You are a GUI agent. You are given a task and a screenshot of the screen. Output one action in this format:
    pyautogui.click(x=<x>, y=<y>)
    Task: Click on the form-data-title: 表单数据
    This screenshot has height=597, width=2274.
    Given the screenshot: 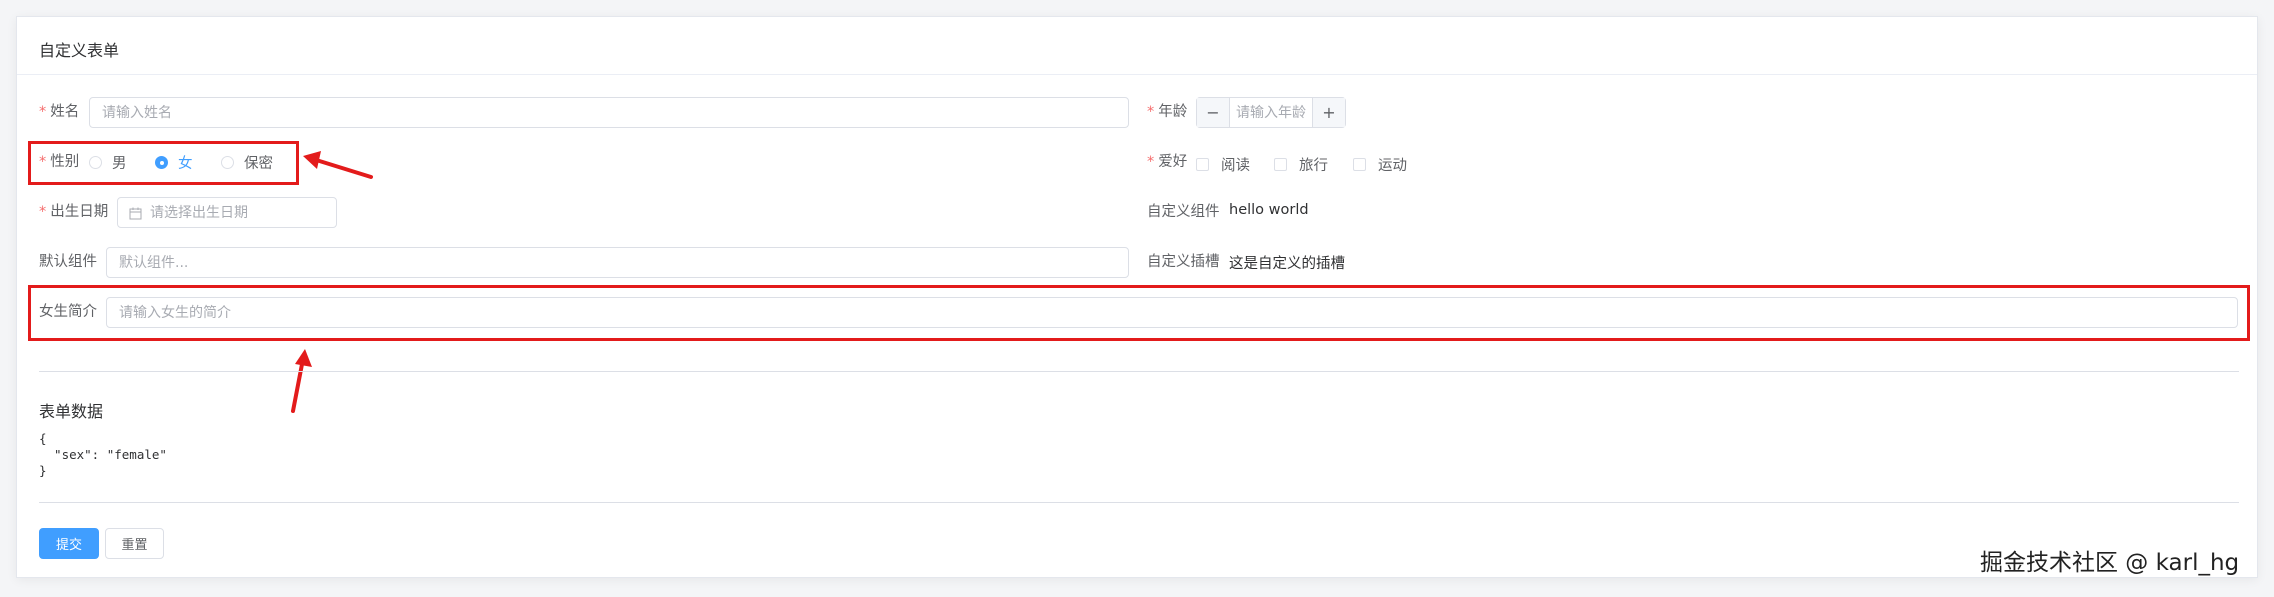 What is the action you would take?
    pyautogui.click(x=71, y=411)
    